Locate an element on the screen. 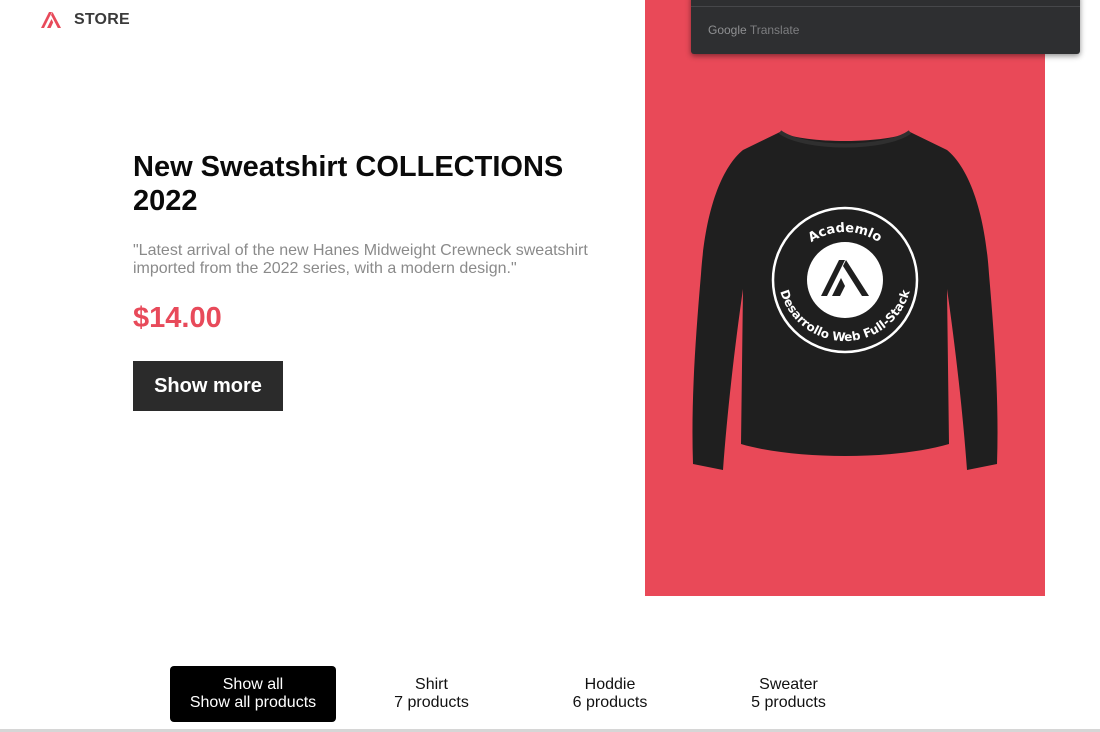 The width and height of the screenshot is (1100, 732). google-translate-popup: Google Translate is located at coordinates (885, 27).